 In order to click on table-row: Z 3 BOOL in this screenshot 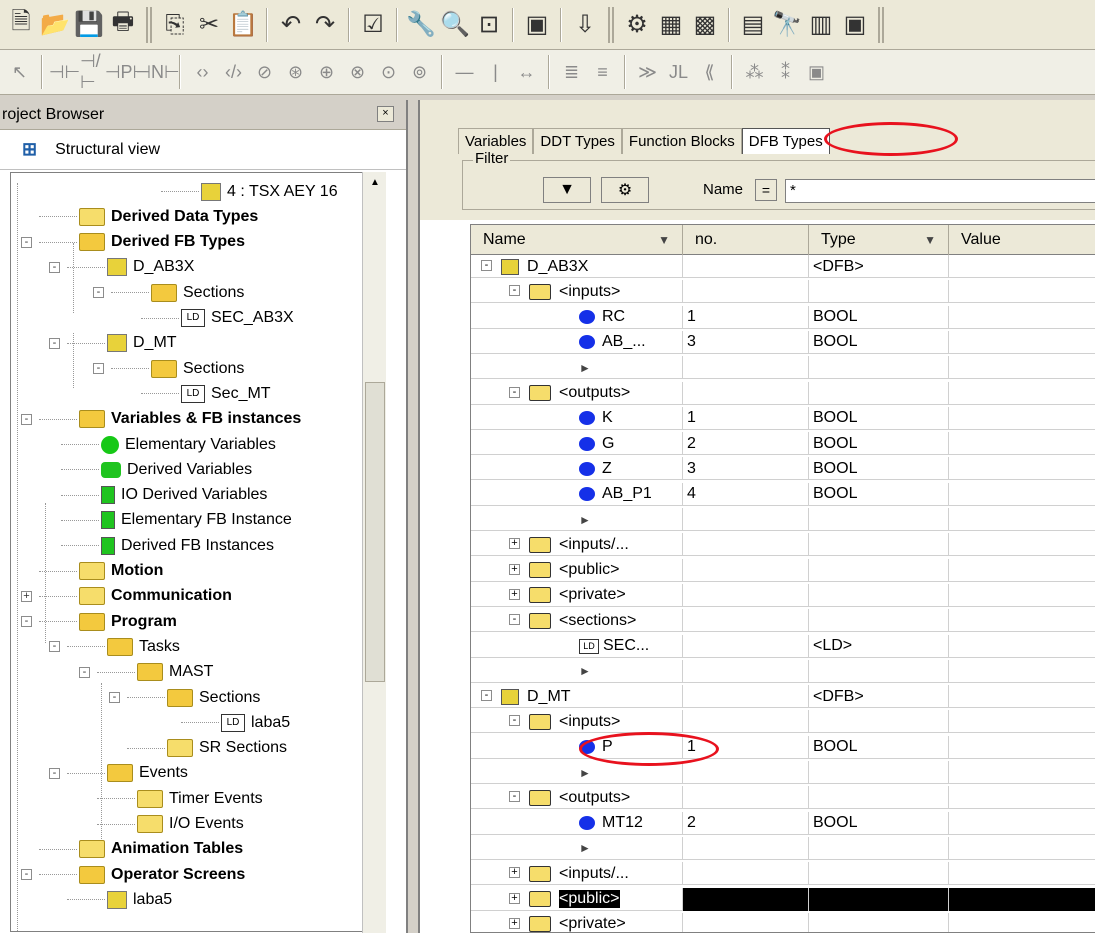, I will do `click(783, 469)`.